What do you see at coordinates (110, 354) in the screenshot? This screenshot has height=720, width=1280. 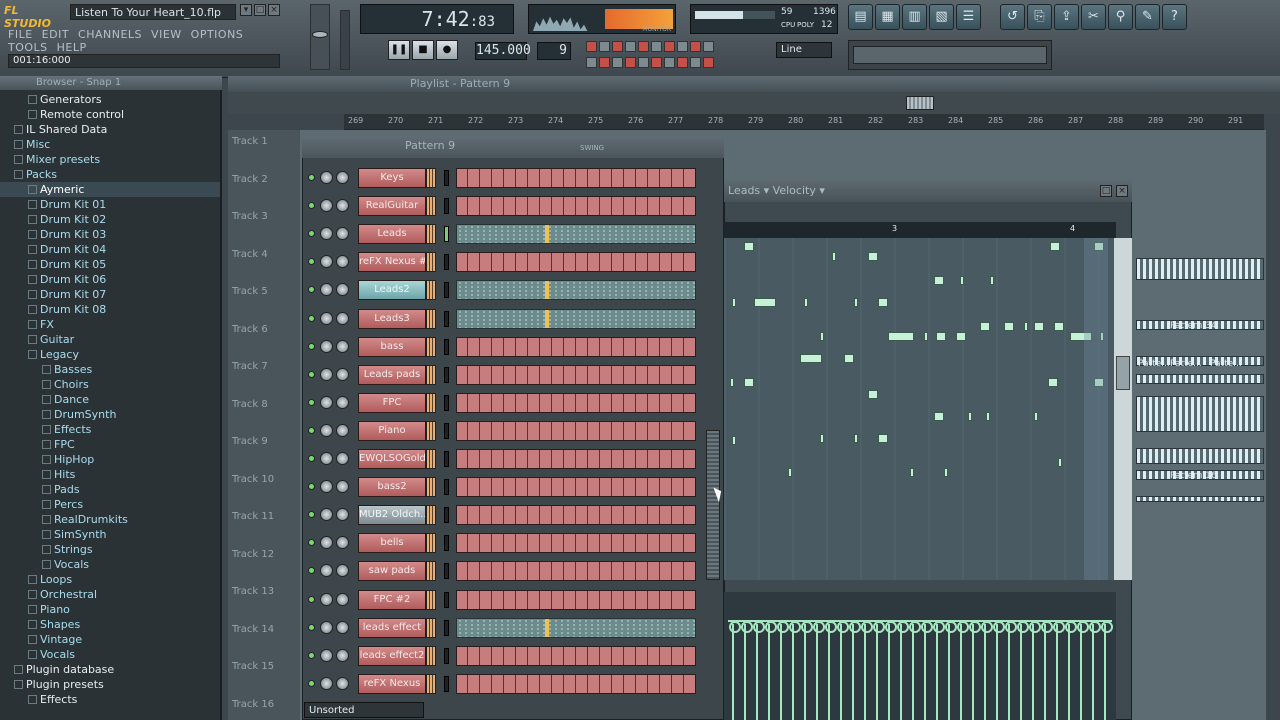 I see `browser-item: Legacy` at bounding box center [110, 354].